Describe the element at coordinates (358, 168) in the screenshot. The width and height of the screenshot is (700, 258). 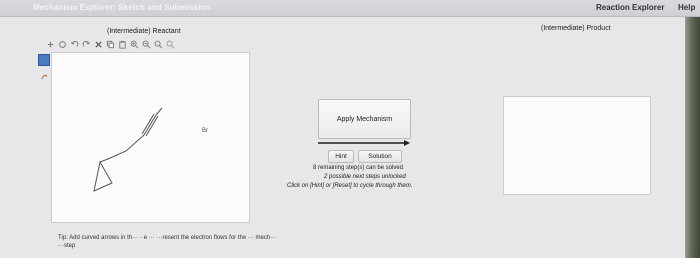
I see `status-remaining-steps: 8 remaining step(s) can be solved` at that location.